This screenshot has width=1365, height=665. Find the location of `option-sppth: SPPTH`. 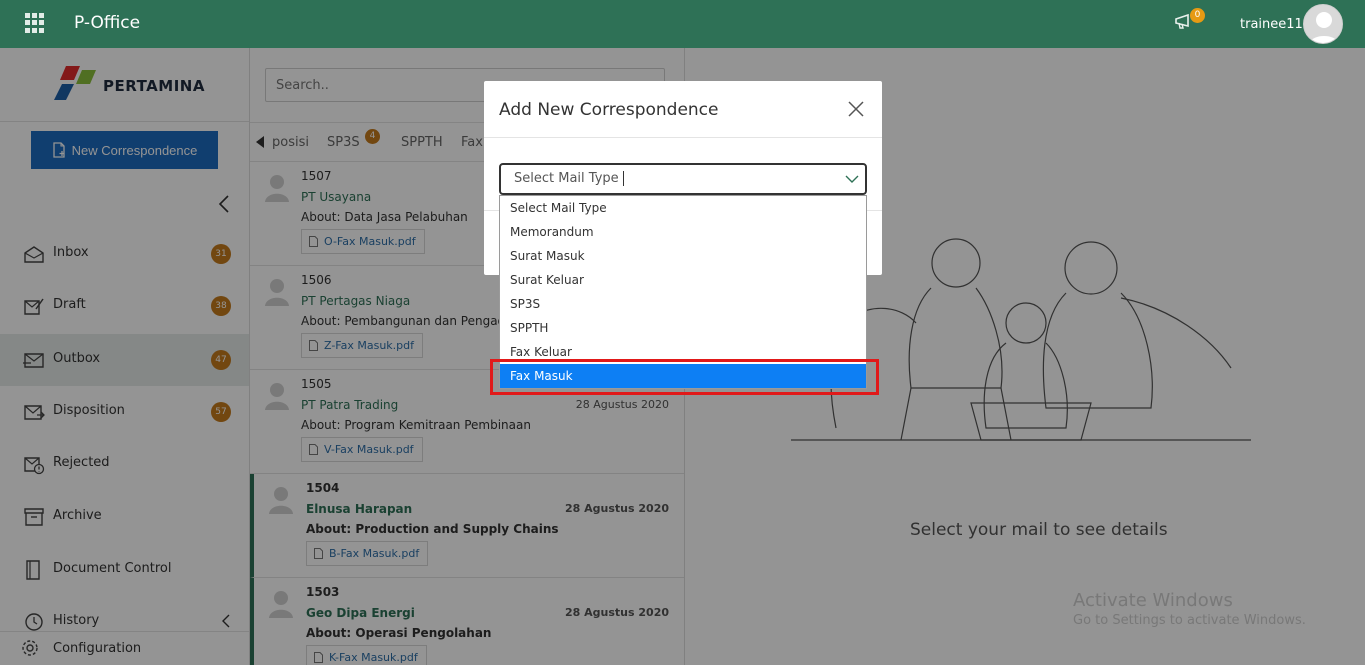

option-sppth: SPPTH is located at coordinates (683, 328).